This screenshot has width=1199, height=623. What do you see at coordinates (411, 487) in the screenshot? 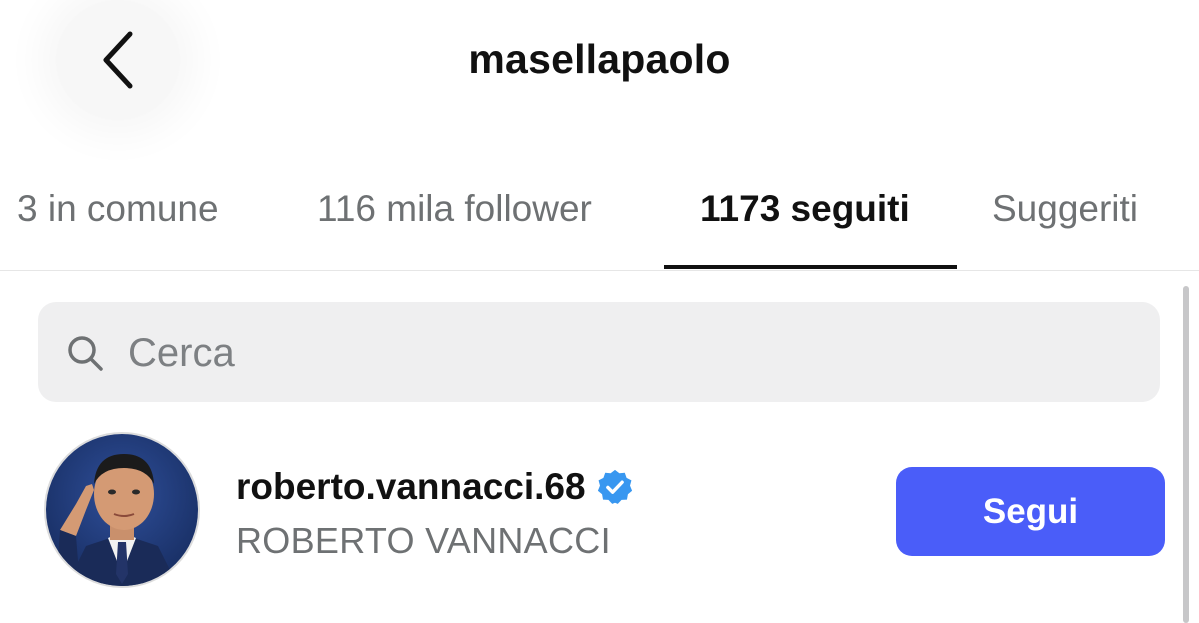
I see `username: roberto.vannacci.68` at bounding box center [411, 487].